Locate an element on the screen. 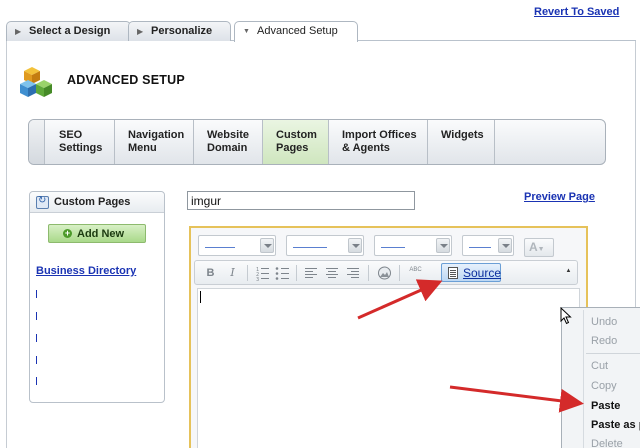  nav-item-line2: & Agents is located at coordinates (366, 148).